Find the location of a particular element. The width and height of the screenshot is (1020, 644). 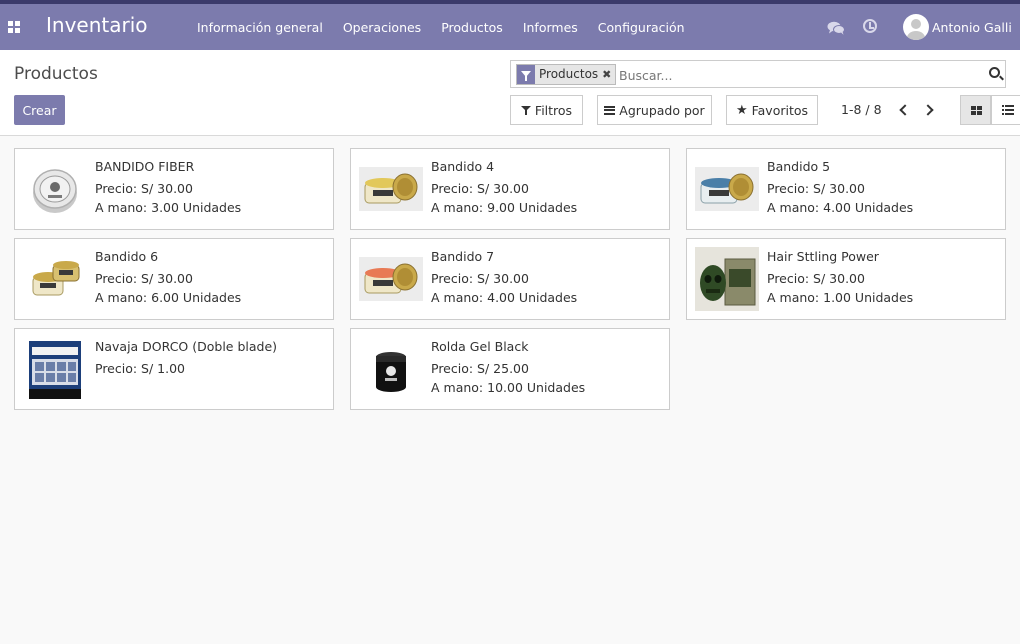

breadcrumb: Productos is located at coordinates (56, 74).